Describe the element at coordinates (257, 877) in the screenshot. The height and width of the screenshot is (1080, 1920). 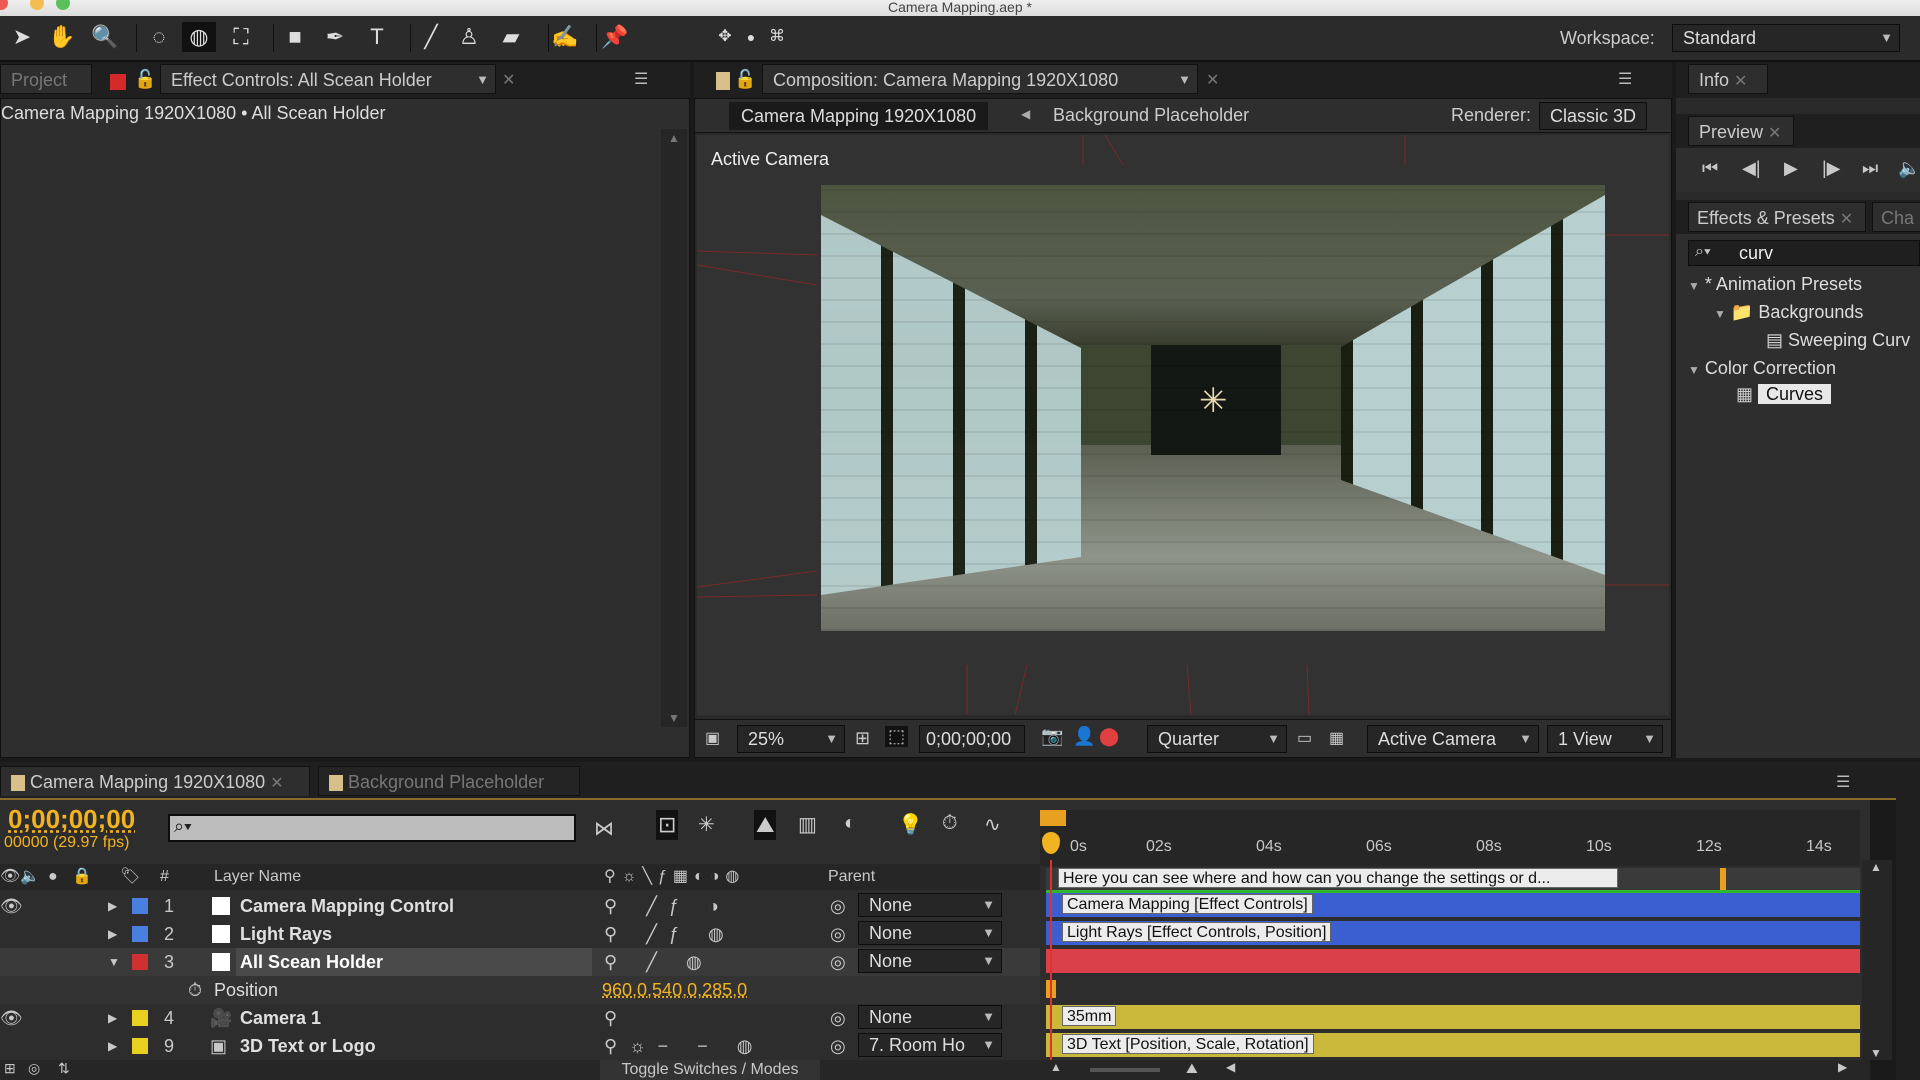
I see `column-layer-name: Layer Name` at that location.